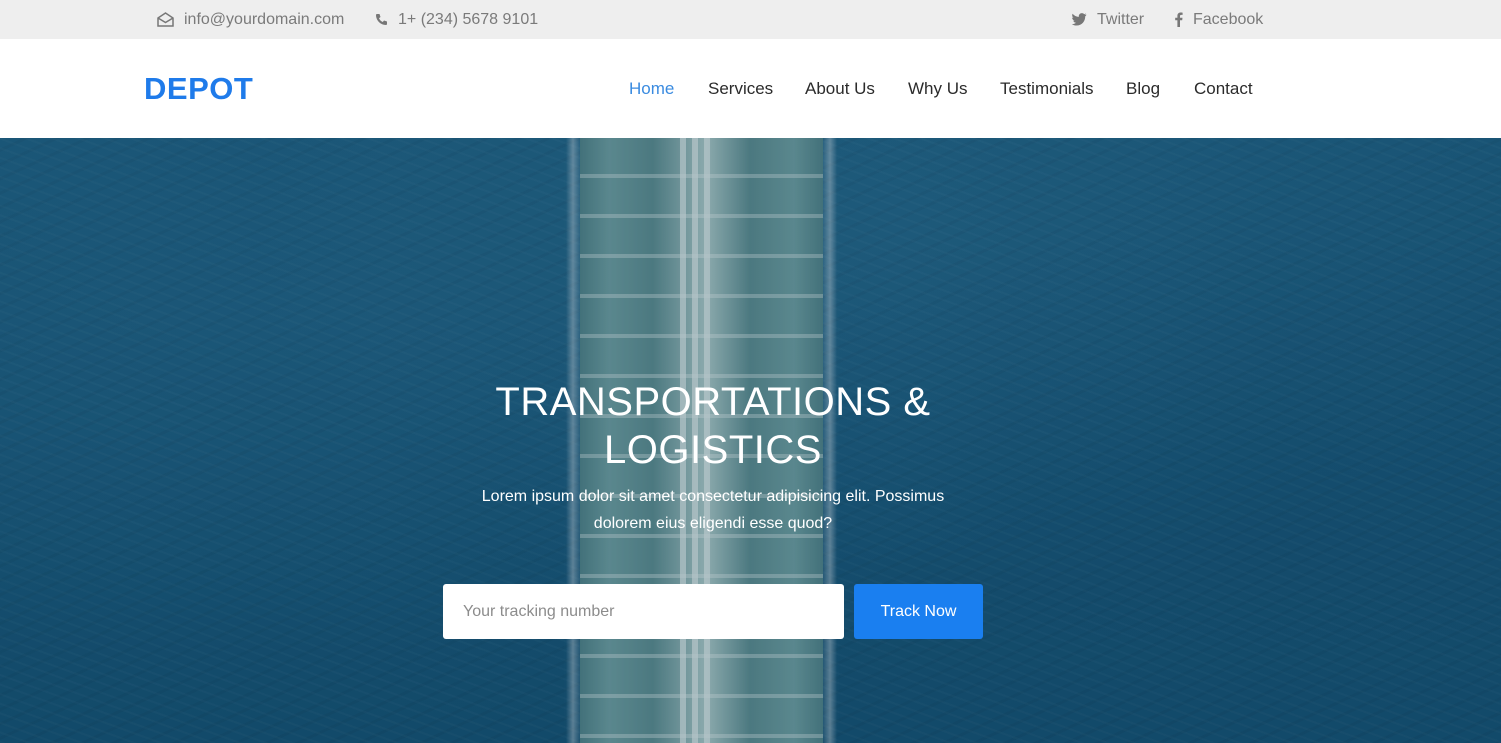 Image resolution: width=1501 pixels, height=743 pixels. I want to click on twitter-label: Twitter, so click(1121, 19).